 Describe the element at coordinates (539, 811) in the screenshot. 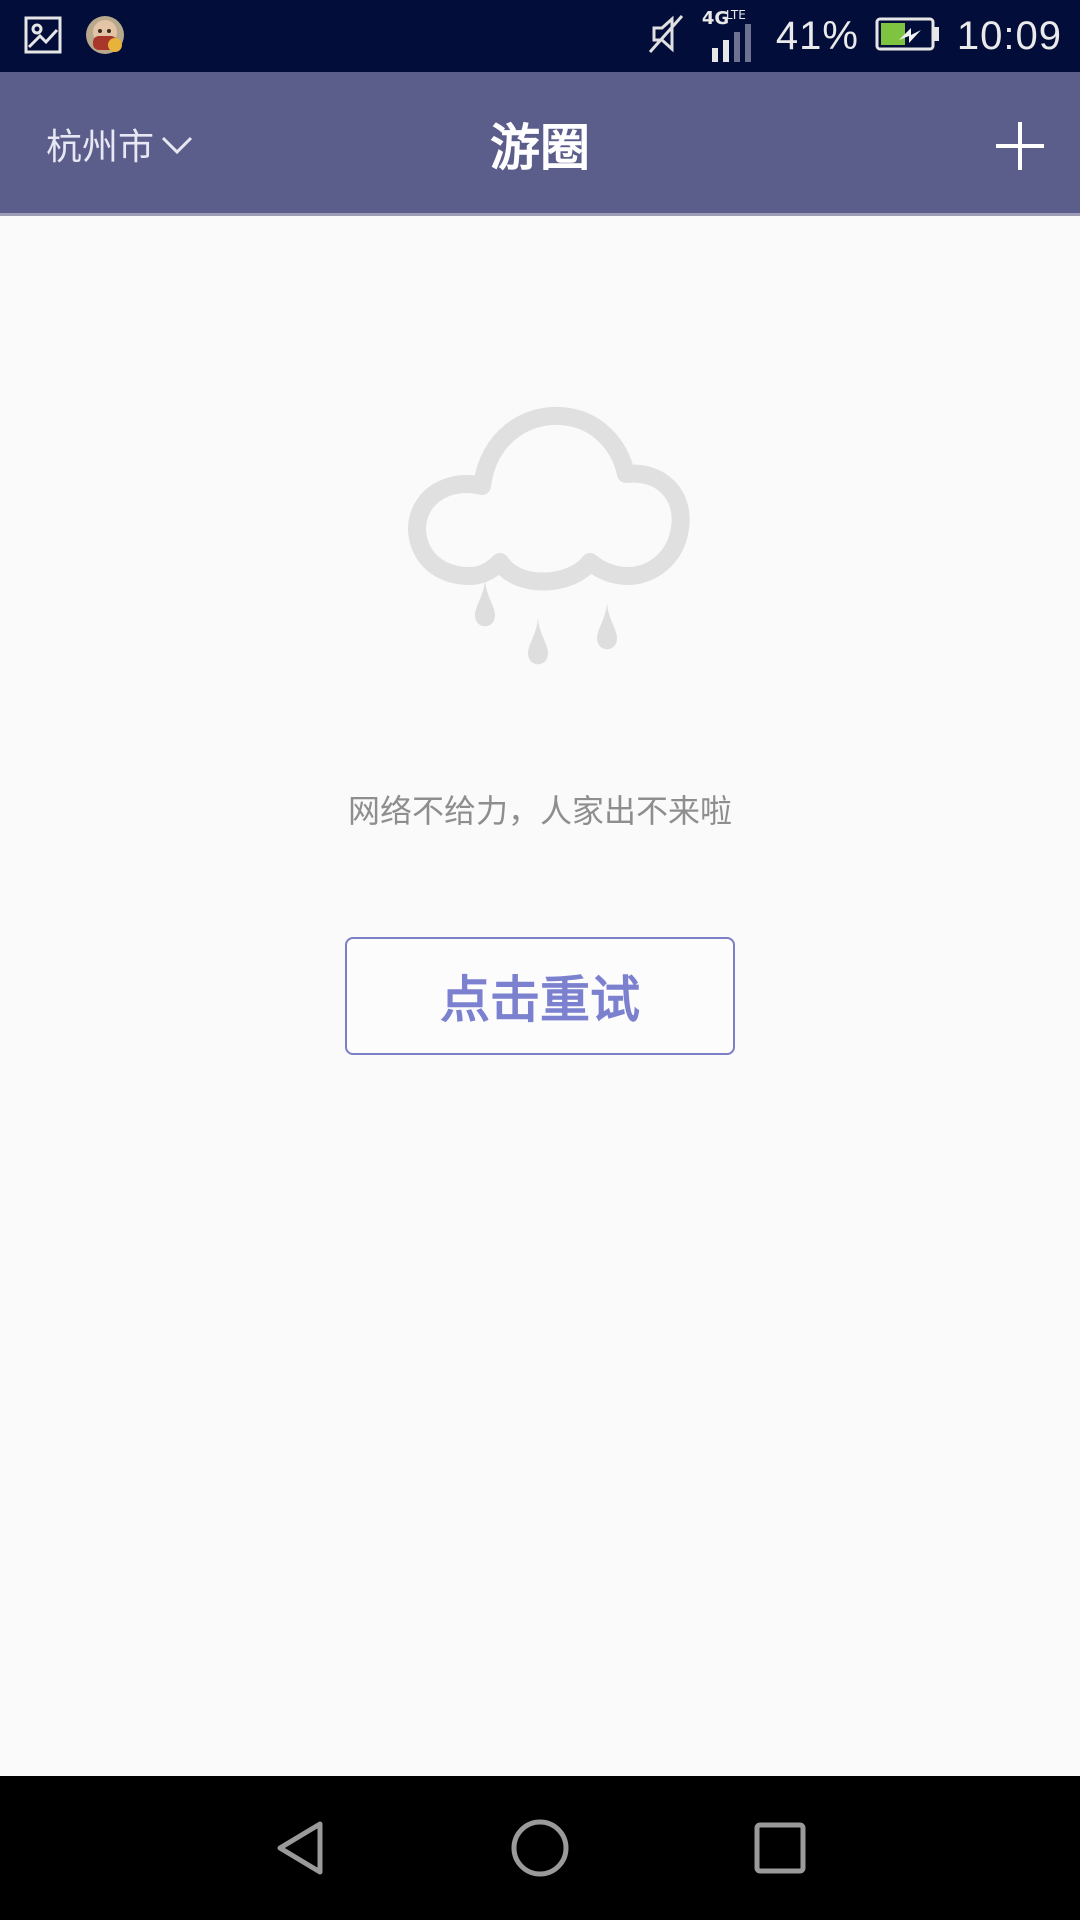

I see `error-message: 网络不给力，人家出不来啦` at that location.